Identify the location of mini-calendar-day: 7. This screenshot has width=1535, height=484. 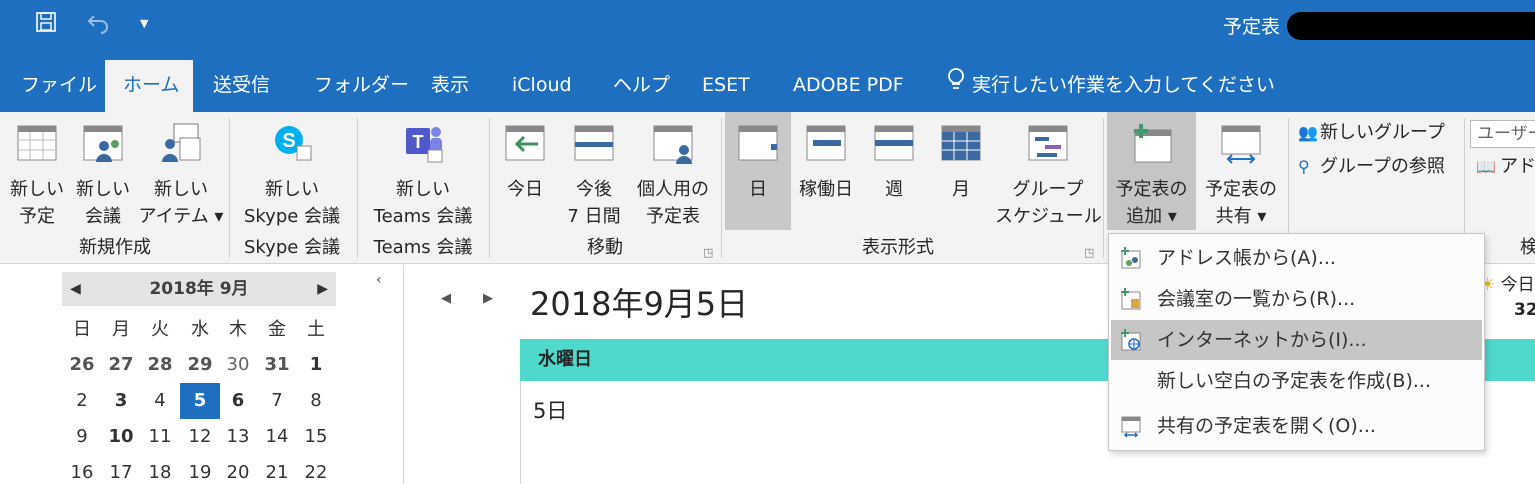
(277, 401).